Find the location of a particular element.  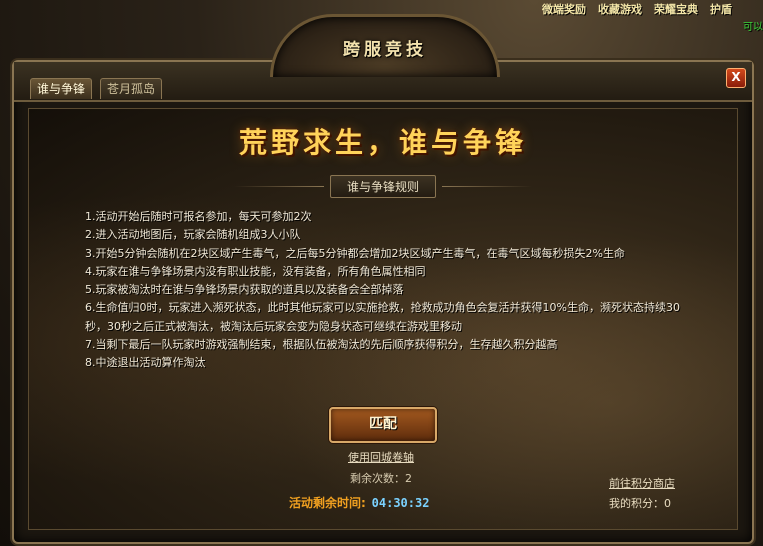

use-return-scroll-link: 使用回城卷轴 is located at coordinates (381, 457).